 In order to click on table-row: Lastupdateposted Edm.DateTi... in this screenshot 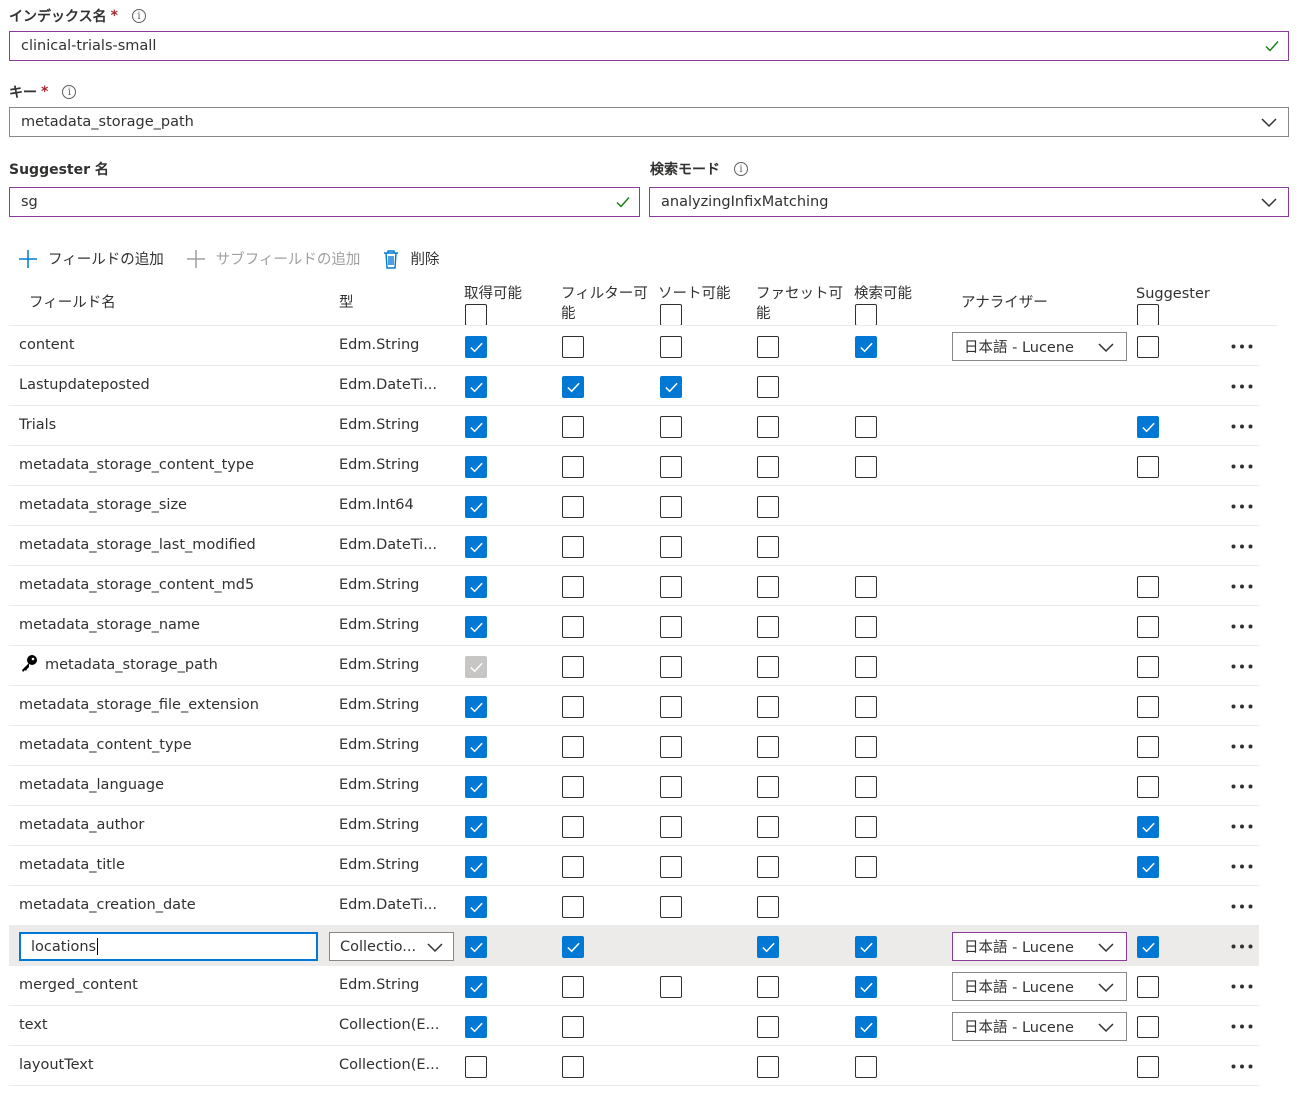, I will do `click(634, 386)`.